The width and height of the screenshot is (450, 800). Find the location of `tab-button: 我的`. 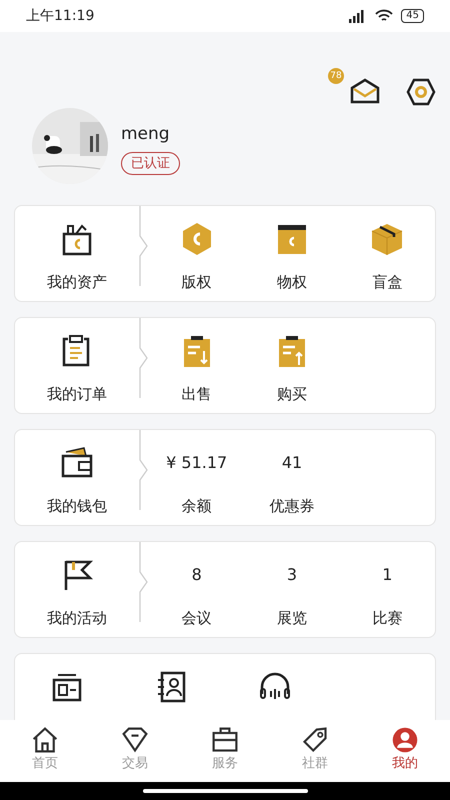

tab-button: 我的 is located at coordinates (405, 751).